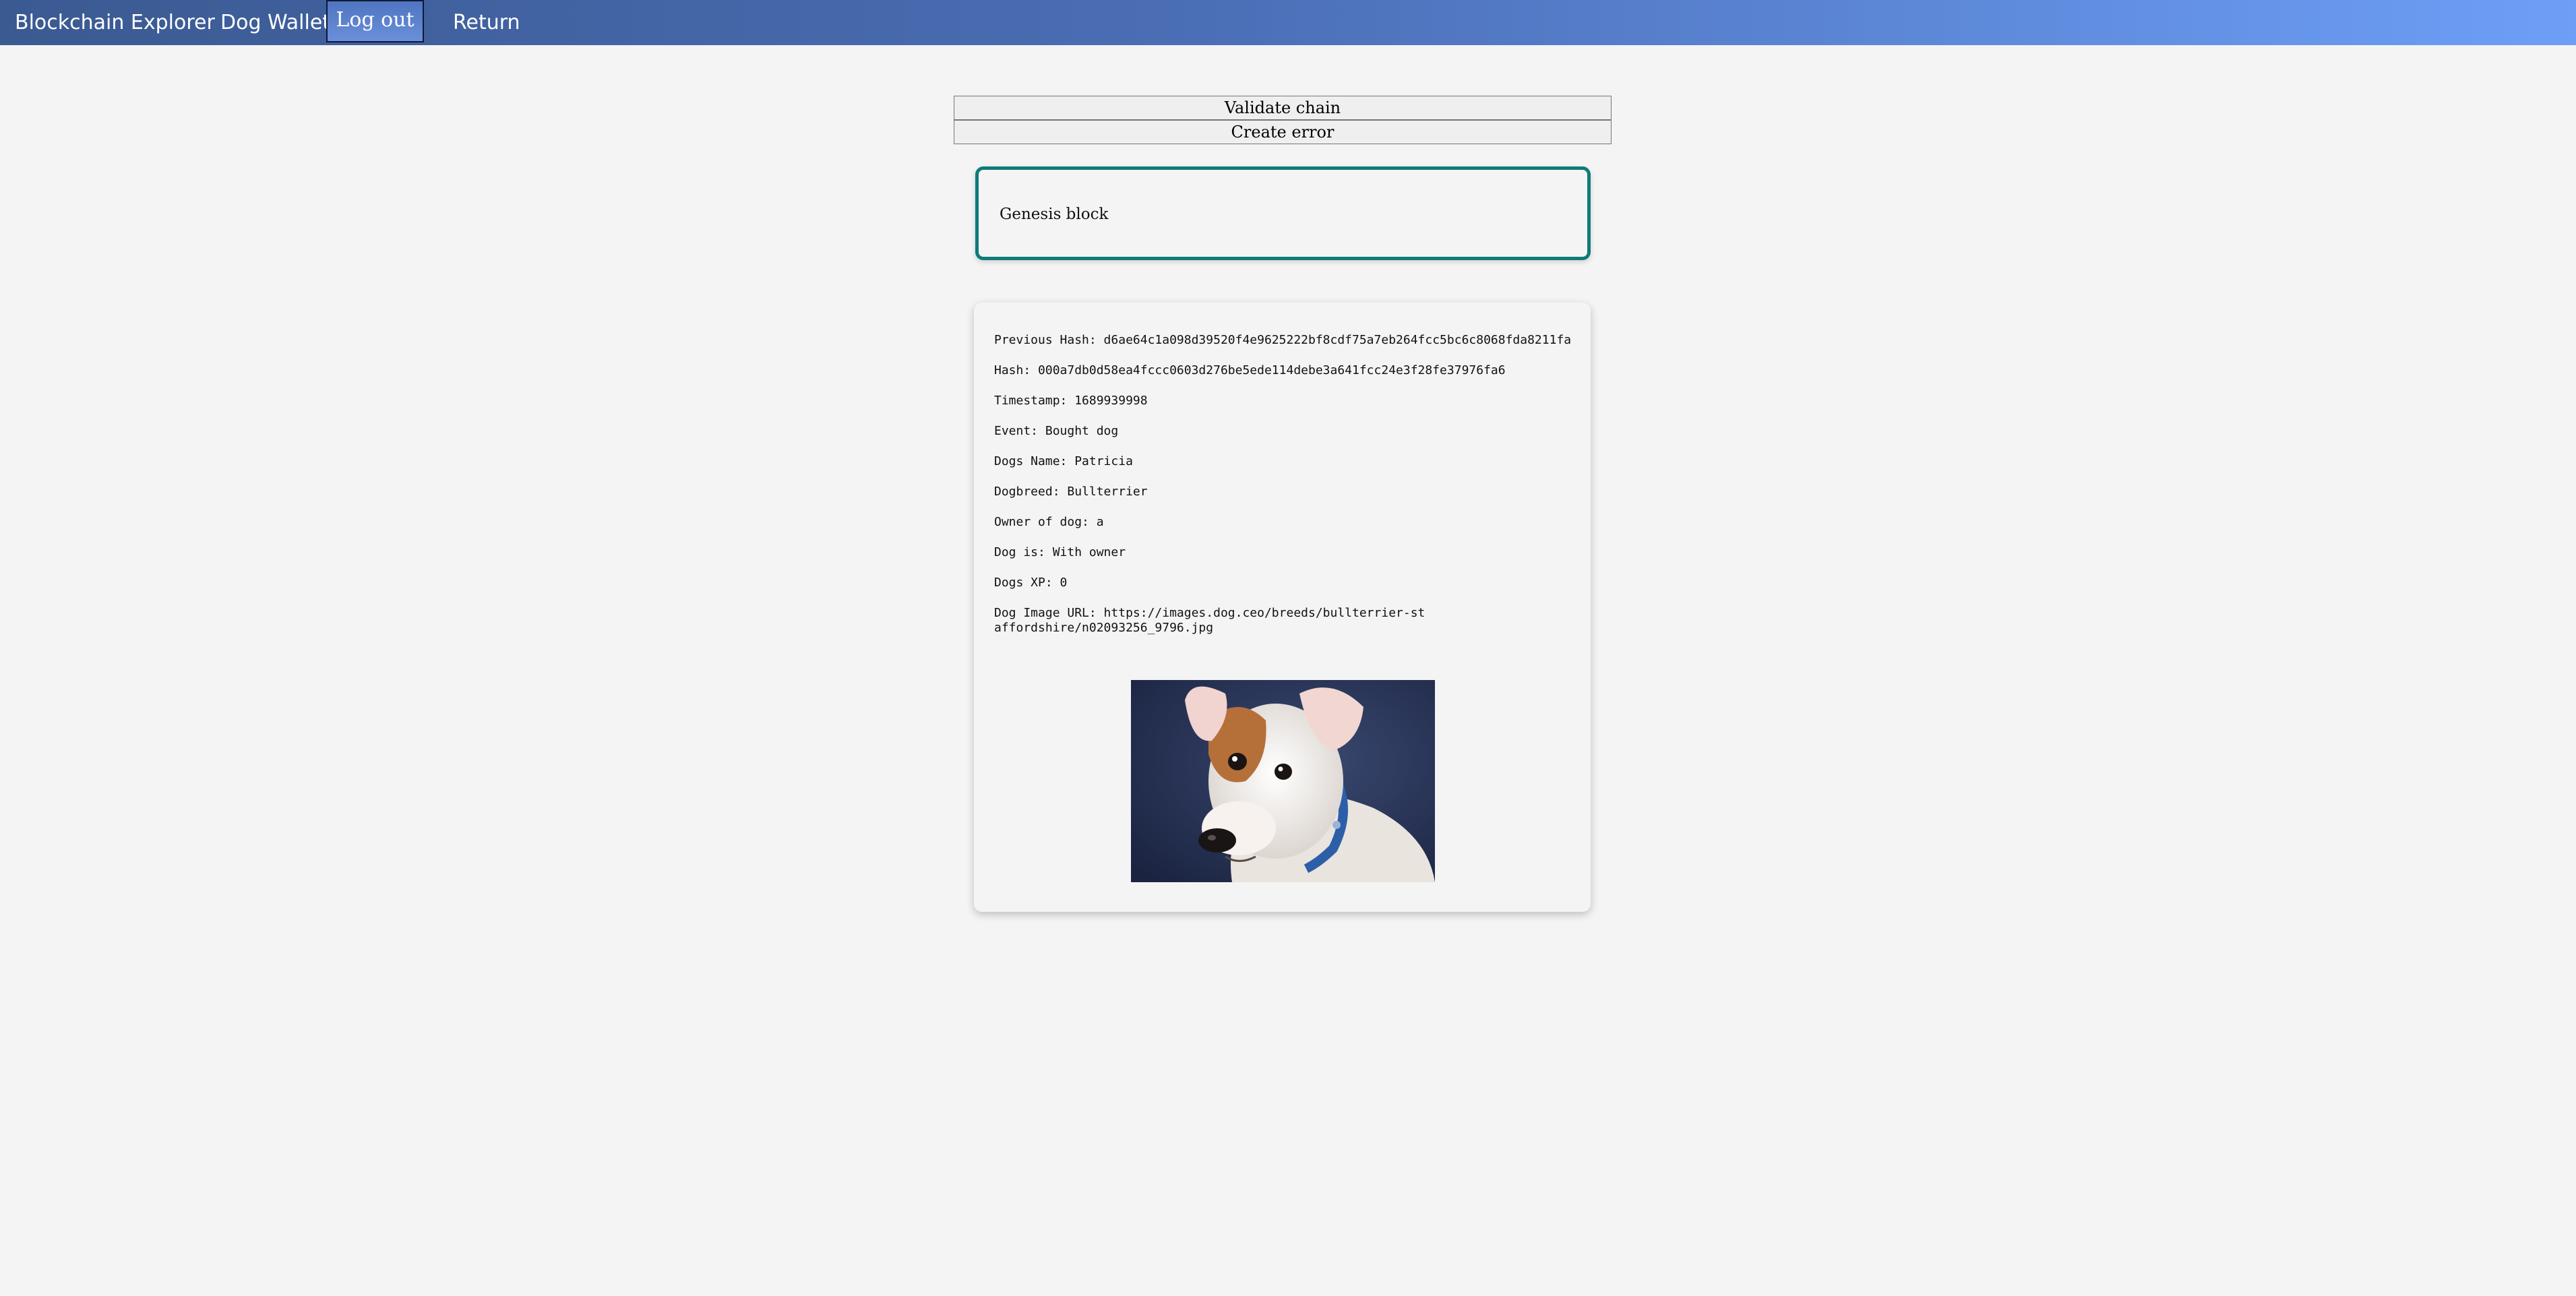  Describe the element at coordinates (1057, 431) in the screenshot. I see `block-event: Event: Bought dog` at that location.